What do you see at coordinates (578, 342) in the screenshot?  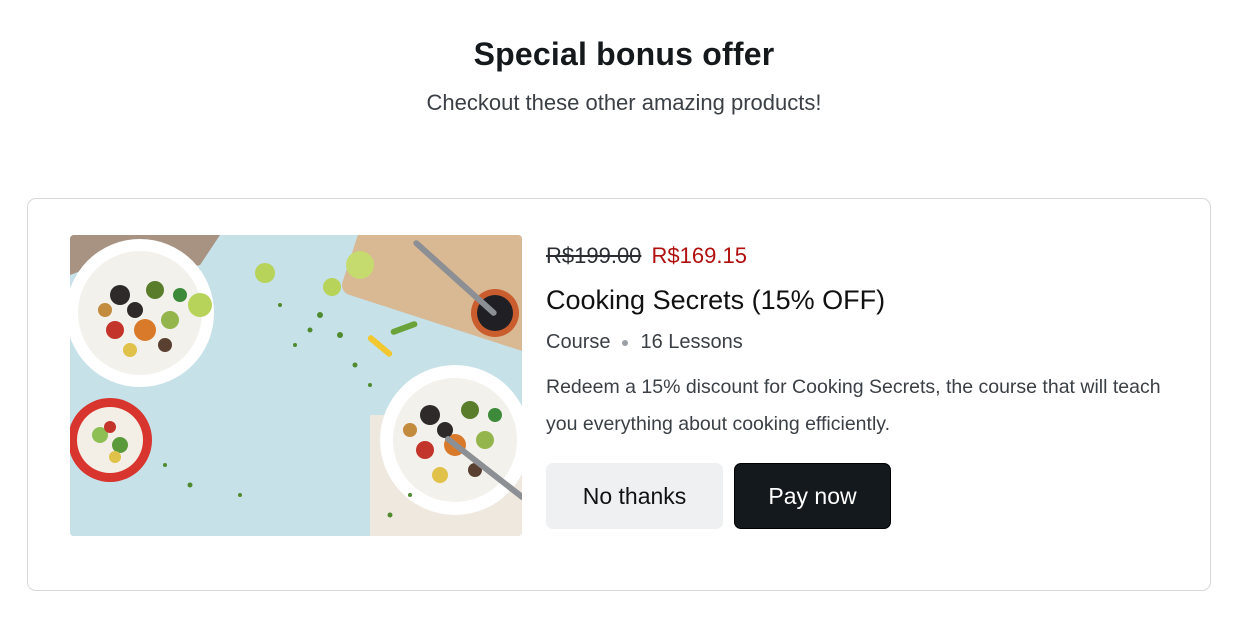 I see `product-type: Course` at bounding box center [578, 342].